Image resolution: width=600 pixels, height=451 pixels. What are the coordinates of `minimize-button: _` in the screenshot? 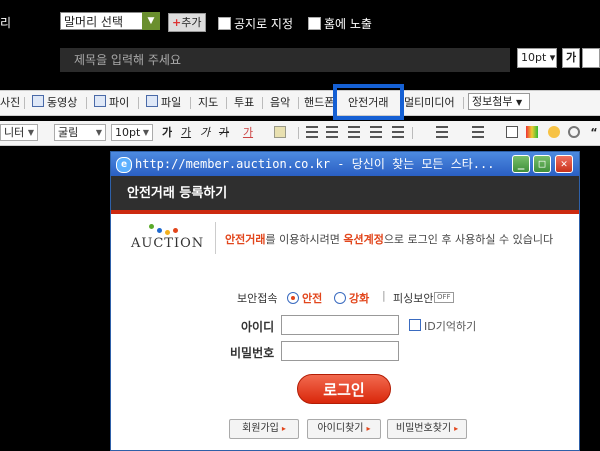 It's located at (521, 164).